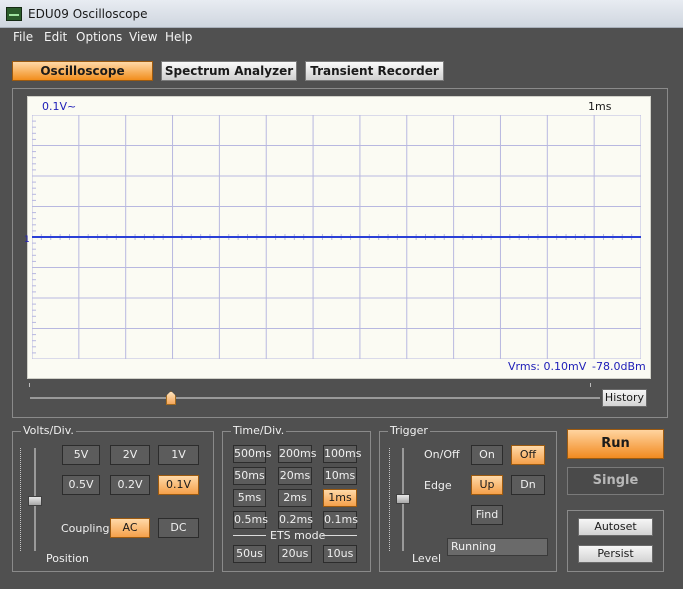  What do you see at coordinates (27, 240) in the screenshot?
I see `channel-marker: 1` at bounding box center [27, 240].